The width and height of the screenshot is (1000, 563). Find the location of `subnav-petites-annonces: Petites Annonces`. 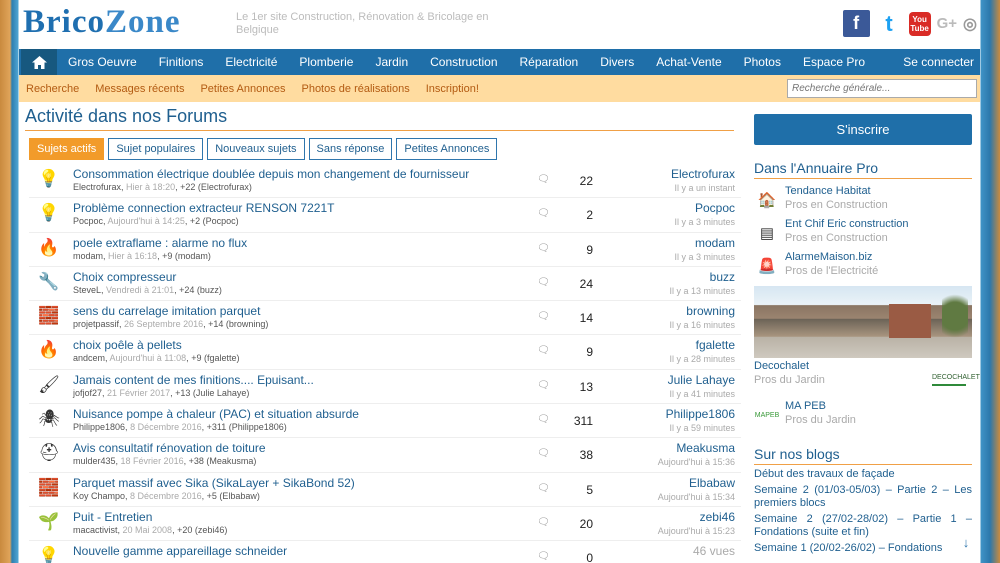

subnav-petites-annonces: Petites Annonces is located at coordinates (242, 89).